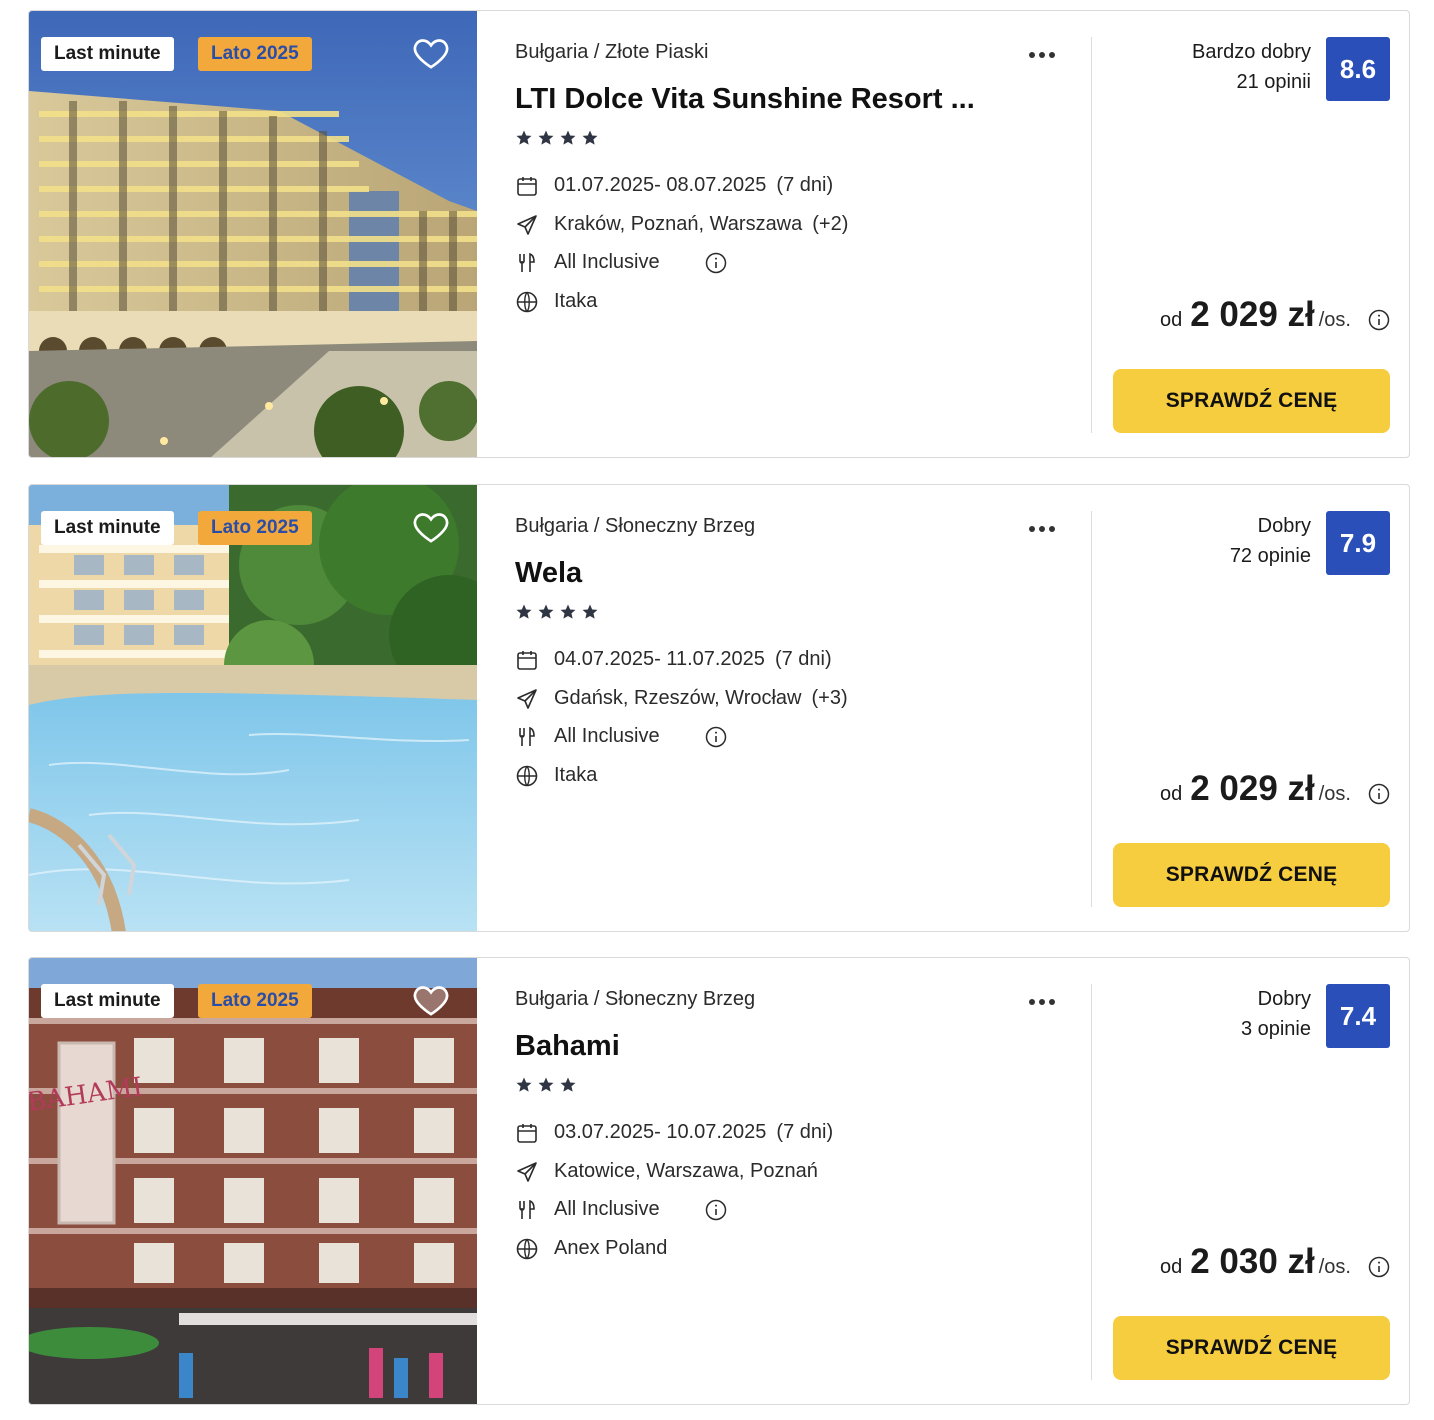  I want to click on rating-summary: Dobry 72 opinie, so click(1270, 541).